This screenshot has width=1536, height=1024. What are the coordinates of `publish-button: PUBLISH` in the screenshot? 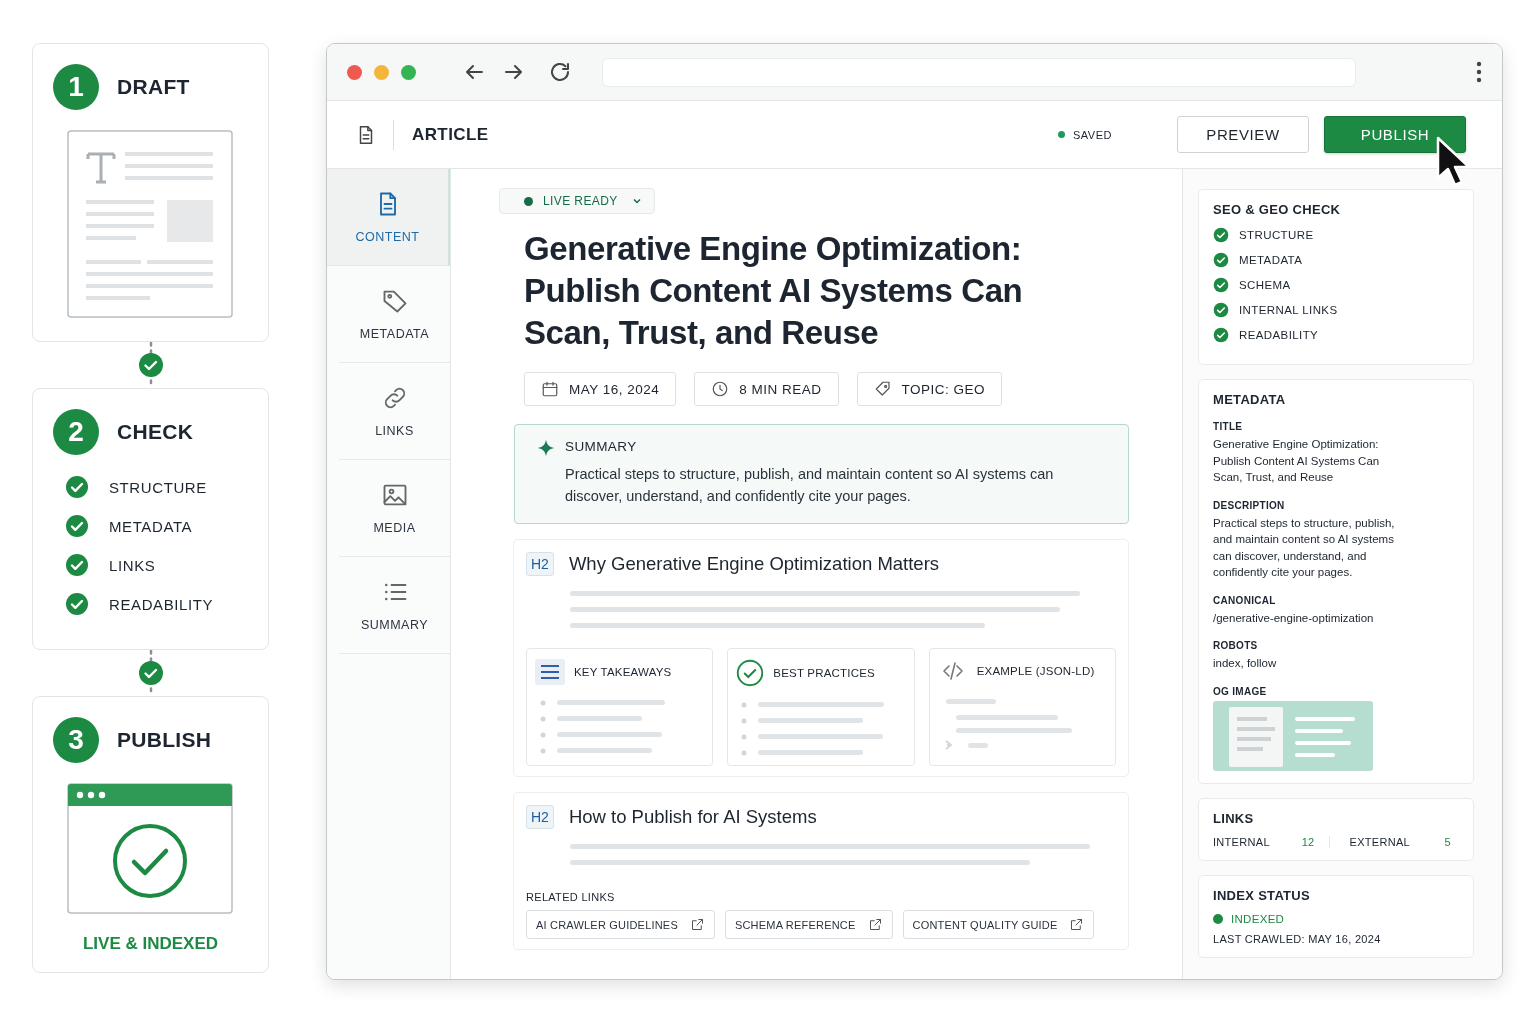 It's located at (1395, 134).